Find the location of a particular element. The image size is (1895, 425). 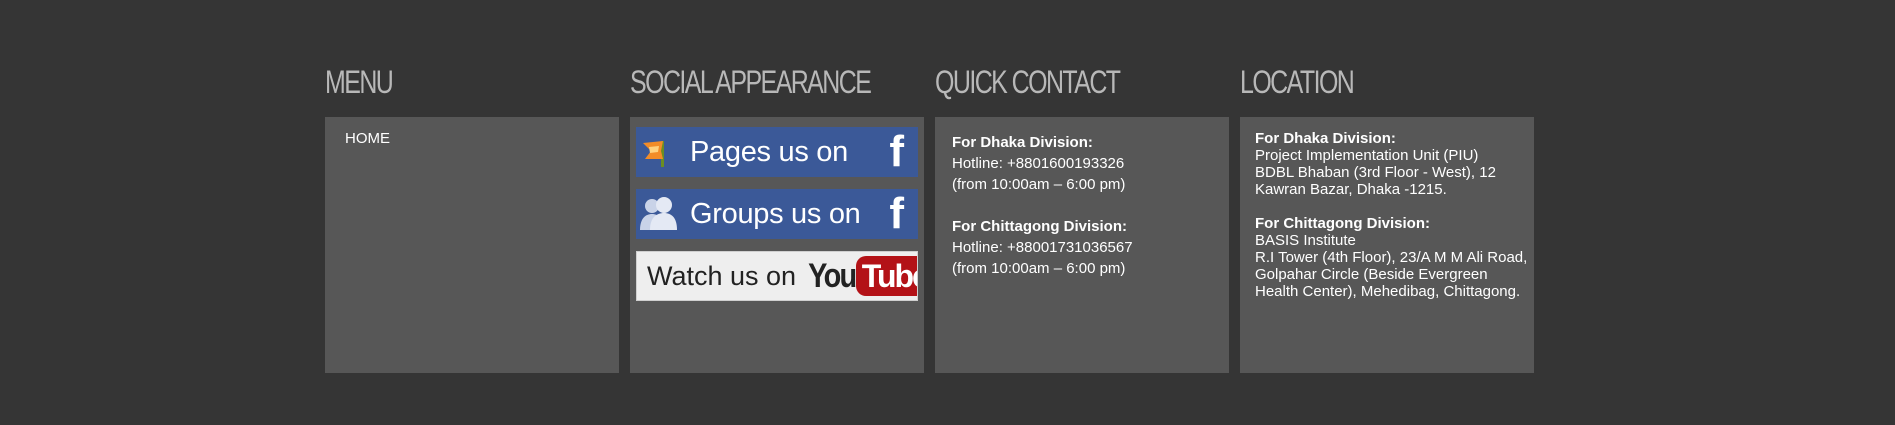

address-line: Health Center), Mehedibag, Chittagong. is located at coordinates (1388, 291).